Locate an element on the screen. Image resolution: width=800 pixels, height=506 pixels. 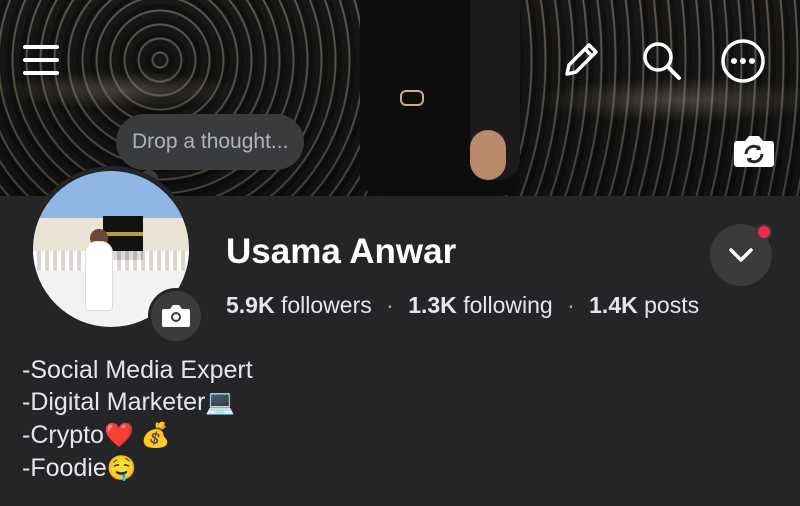
bio-line: -Crypto❤️ 💰 is located at coordinates (137, 435).